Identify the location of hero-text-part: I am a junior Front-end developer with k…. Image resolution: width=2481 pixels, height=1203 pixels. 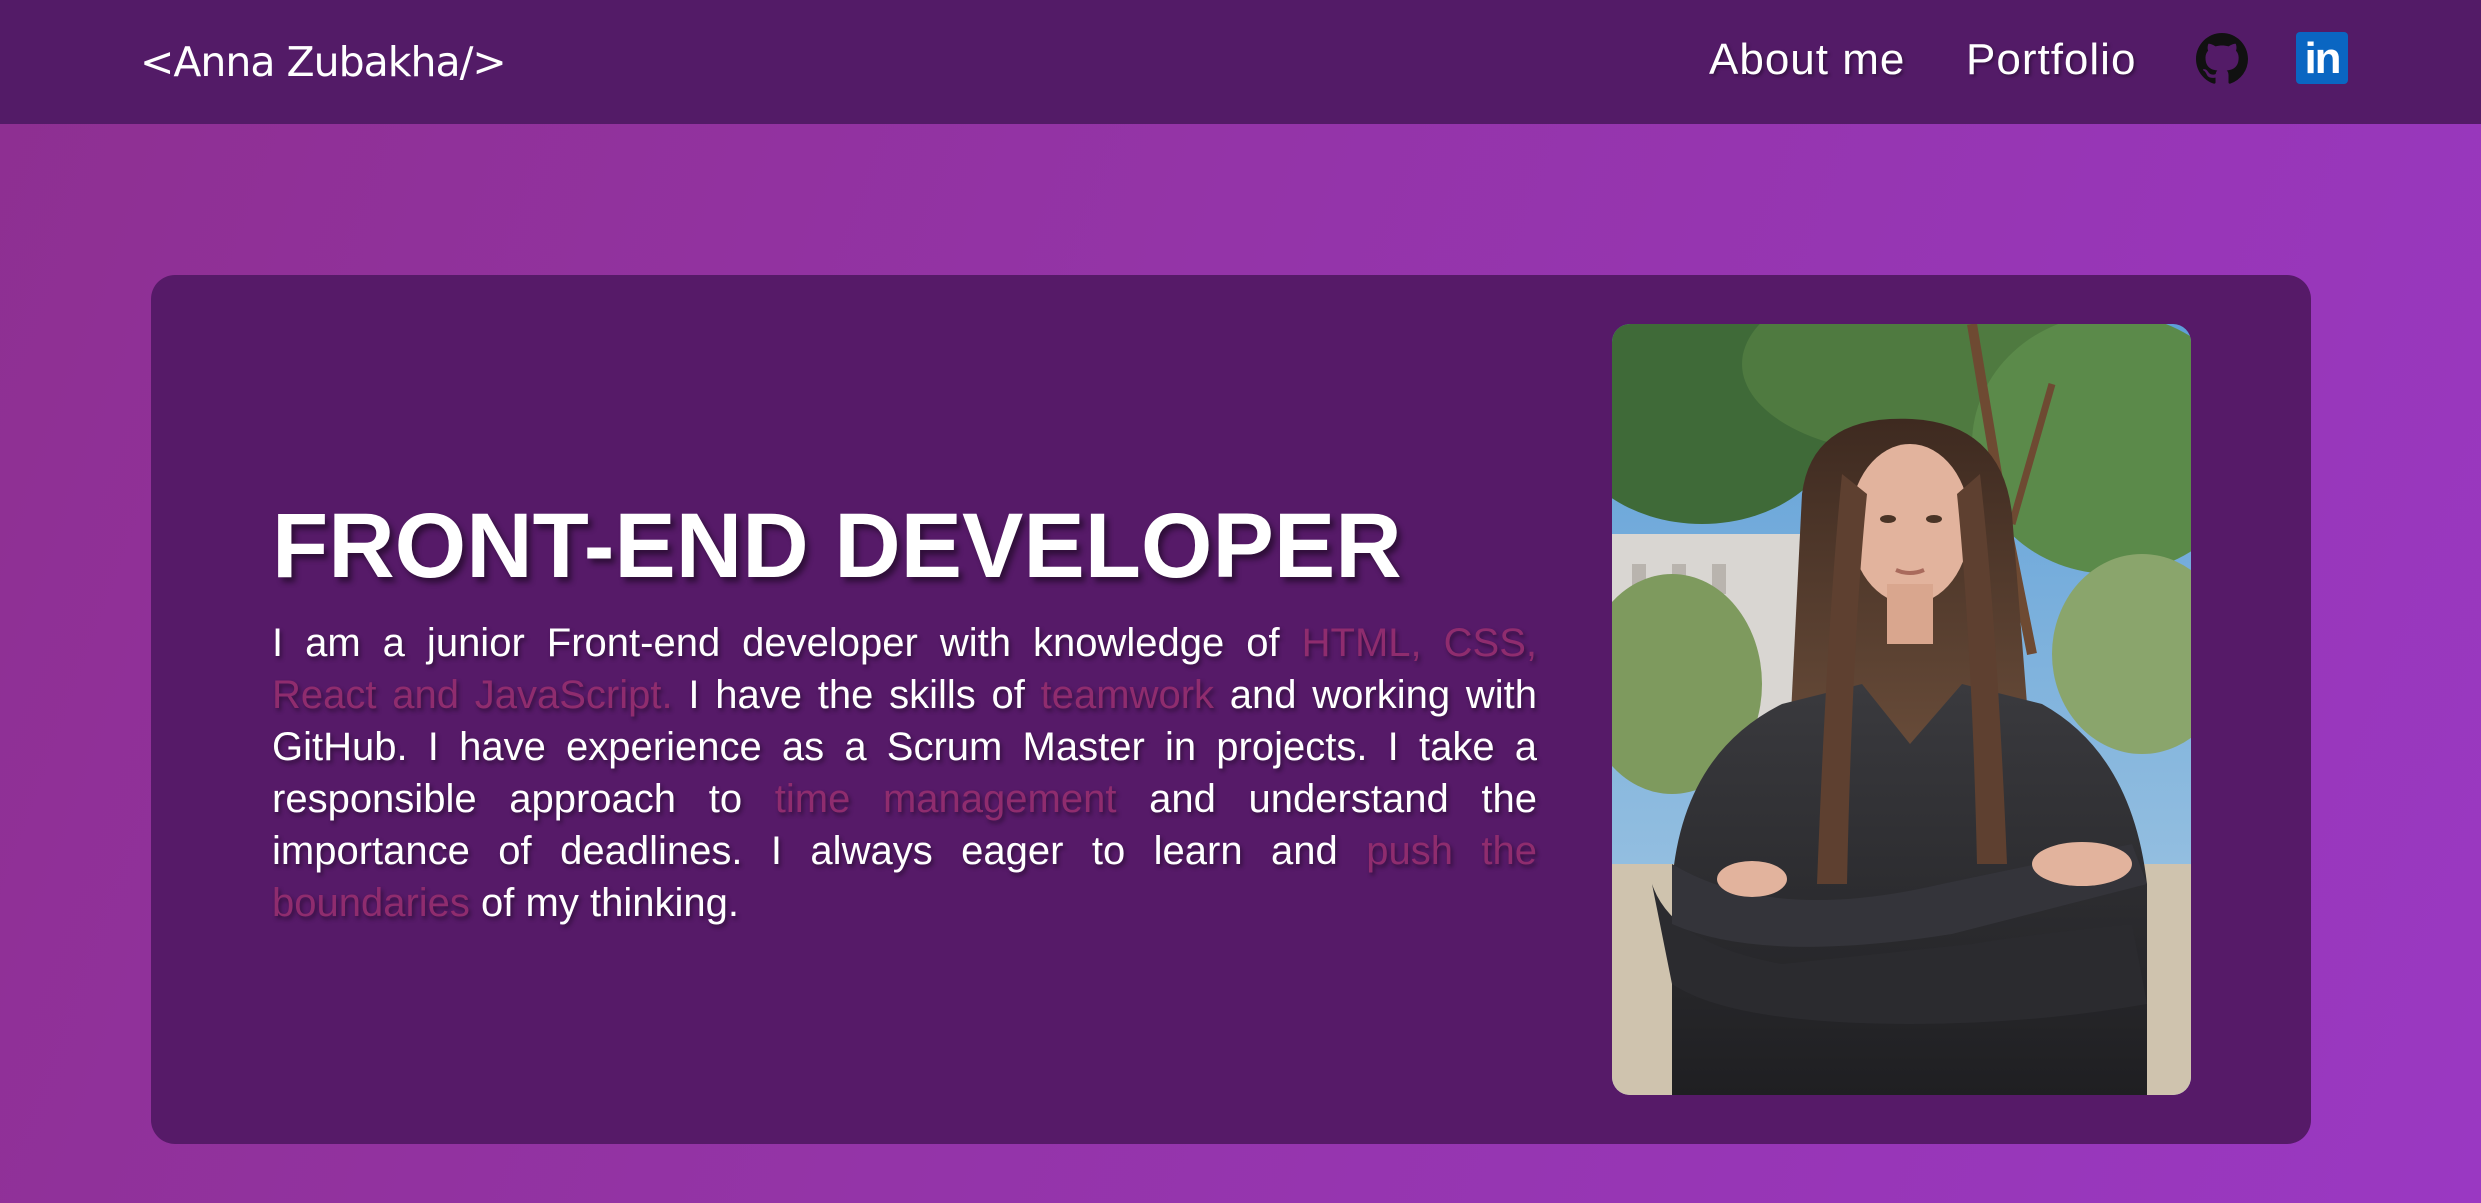
(787, 643).